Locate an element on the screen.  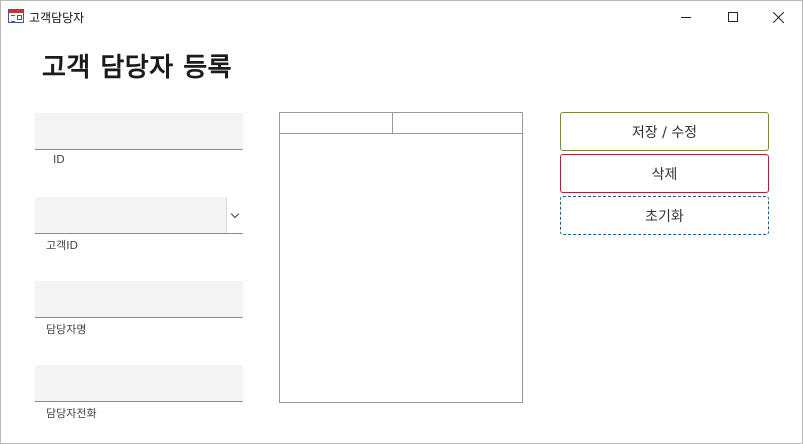
customer-id-label: 고객ID is located at coordinates (62, 245).